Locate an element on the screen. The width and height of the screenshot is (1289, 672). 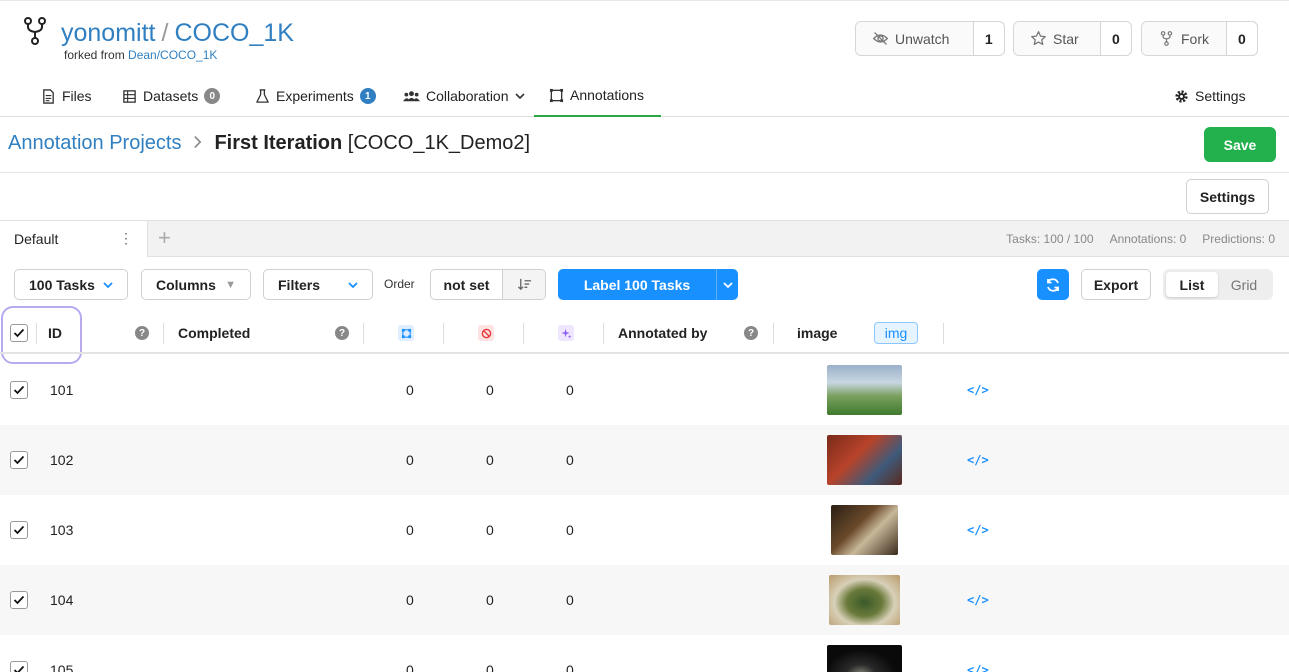
check-icon is located at coordinates (19, 390).